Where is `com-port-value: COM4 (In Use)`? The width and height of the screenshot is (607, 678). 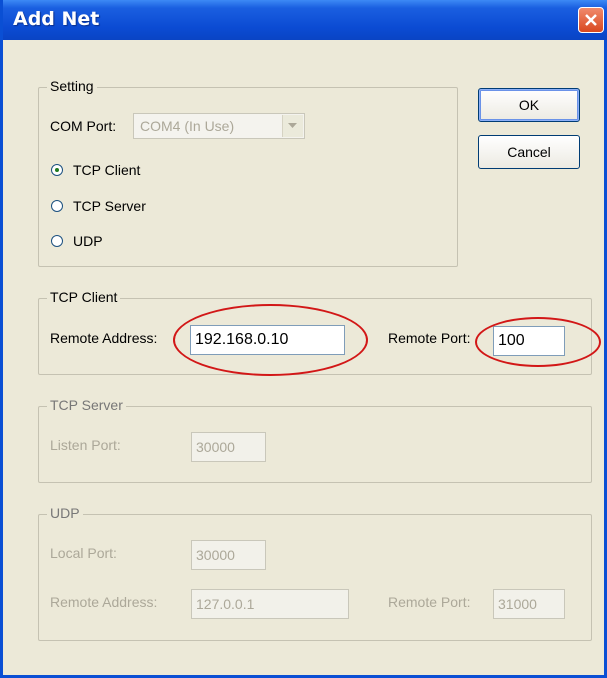
com-port-value: COM4 (In Use) is located at coordinates (187, 126).